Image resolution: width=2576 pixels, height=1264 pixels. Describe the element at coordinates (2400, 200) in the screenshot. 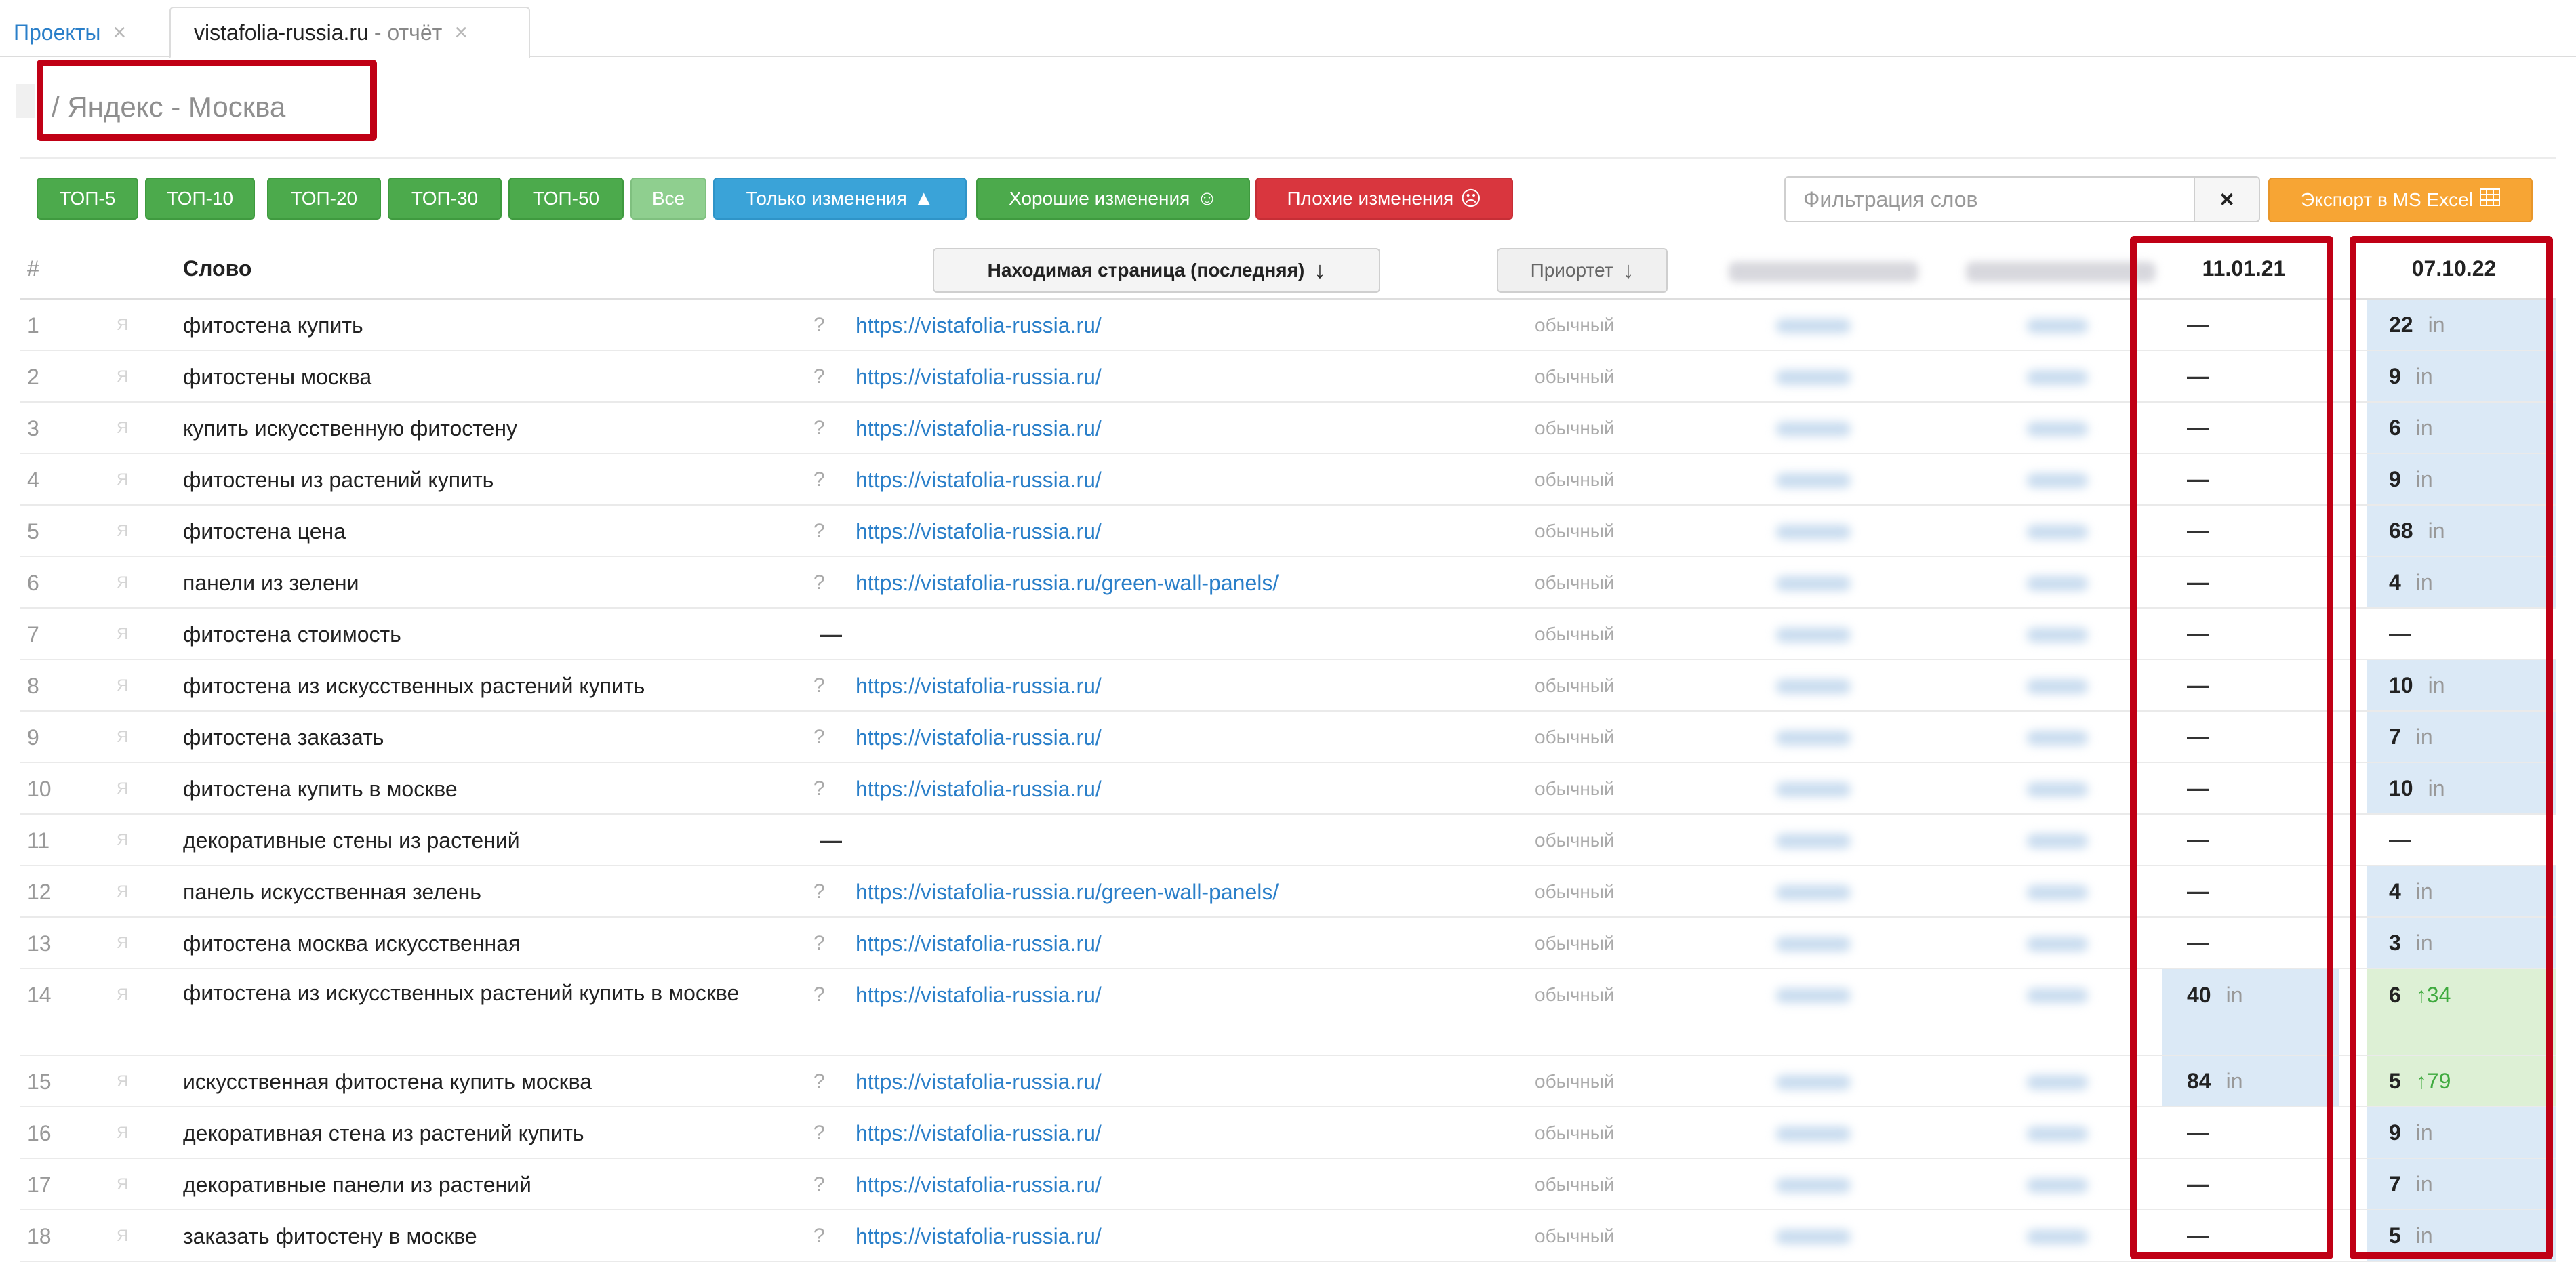

I see `export-excel-button: Экспорт в MS Excel` at that location.